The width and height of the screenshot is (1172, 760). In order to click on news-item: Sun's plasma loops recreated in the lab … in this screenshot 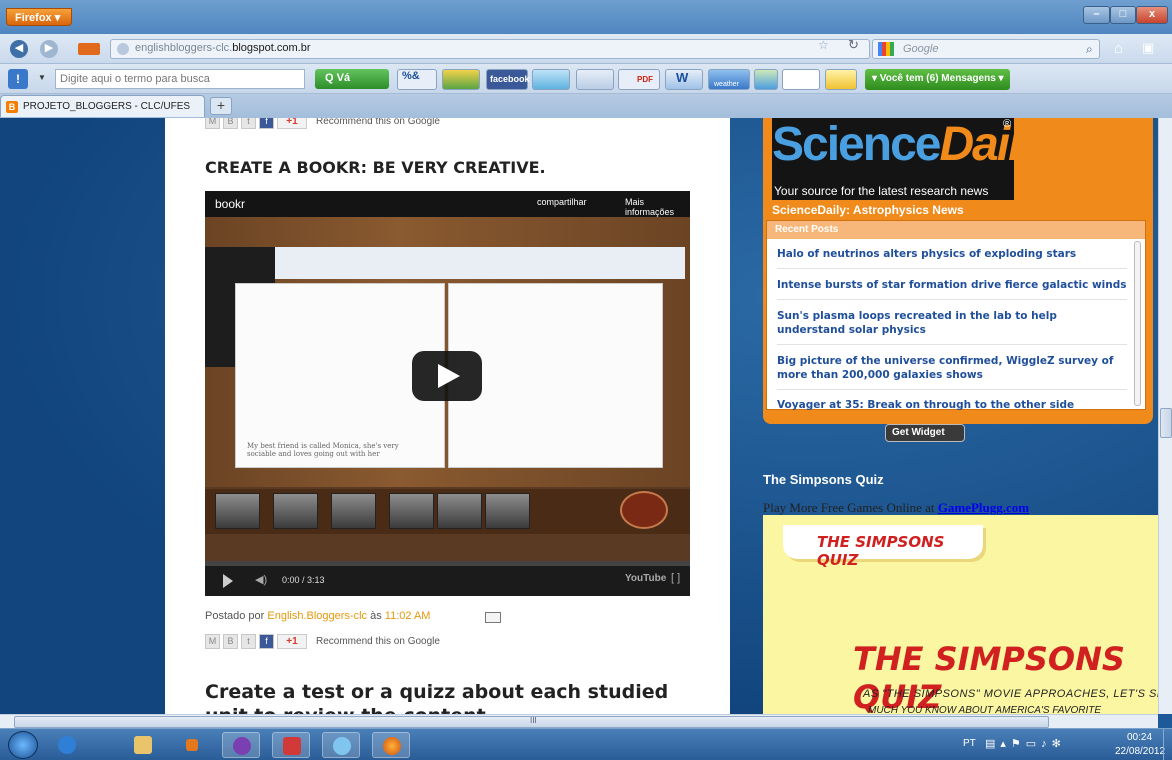, I will do `click(952, 327)`.